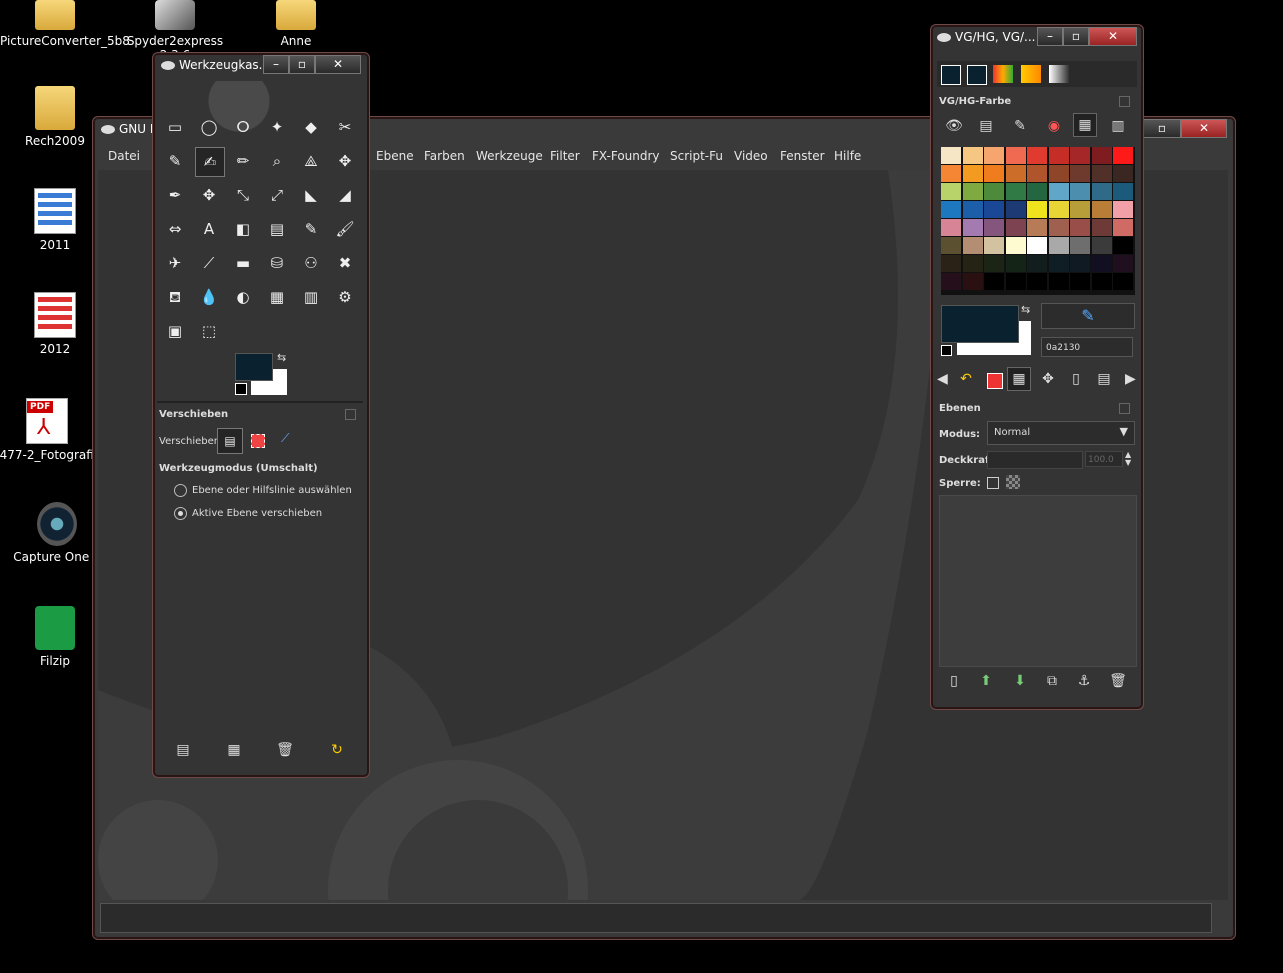 This screenshot has width=1283, height=973. I want to click on menu-script-fu: Script-Fu, so click(696, 156).